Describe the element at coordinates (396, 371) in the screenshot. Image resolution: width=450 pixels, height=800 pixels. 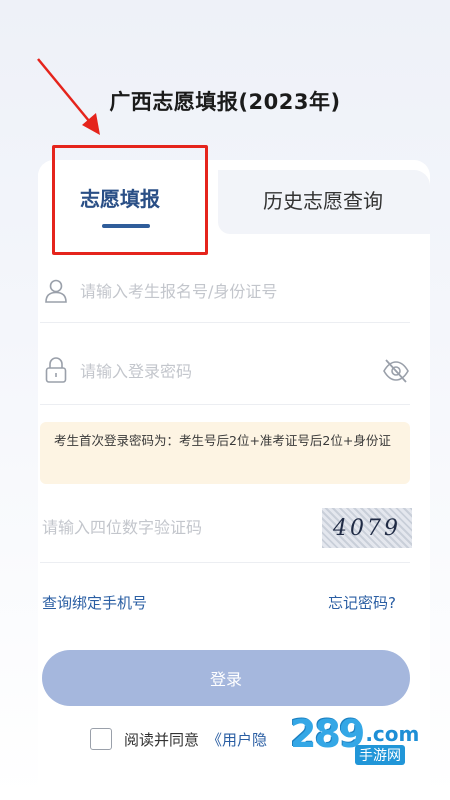
I see `eye-off-icon` at that location.